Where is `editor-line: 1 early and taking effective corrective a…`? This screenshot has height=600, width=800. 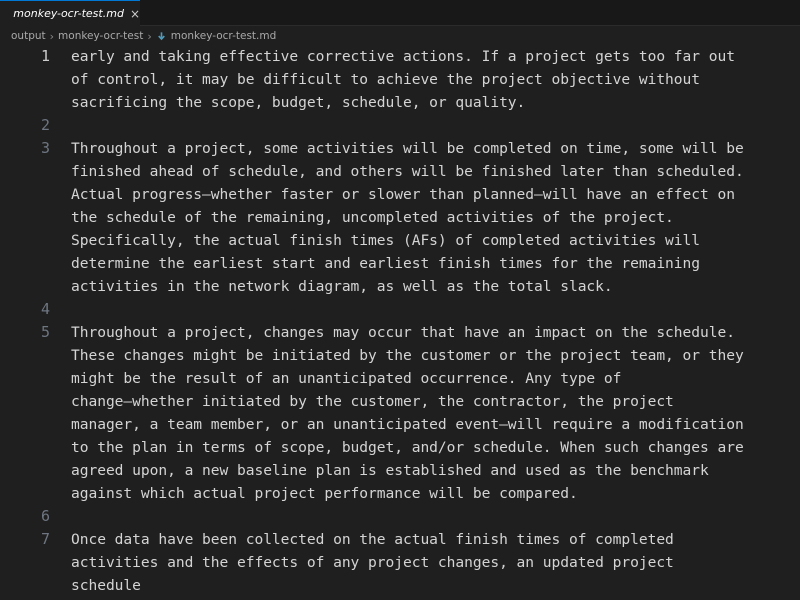 editor-line: 1 early and taking effective corrective a… is located at coordinates (400, 56).